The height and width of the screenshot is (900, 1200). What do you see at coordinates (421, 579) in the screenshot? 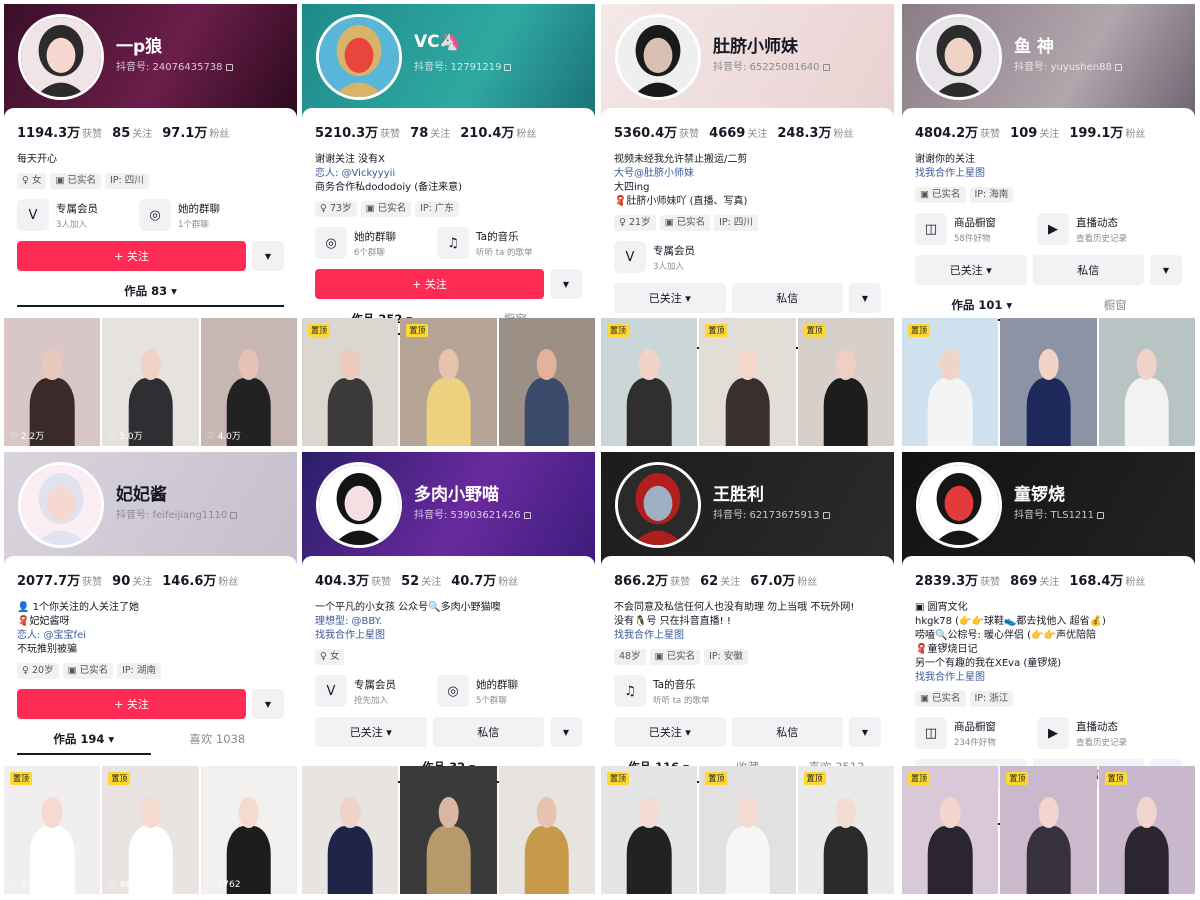
I see `stat-following: 52 关注` at bounding box center [421, 579].